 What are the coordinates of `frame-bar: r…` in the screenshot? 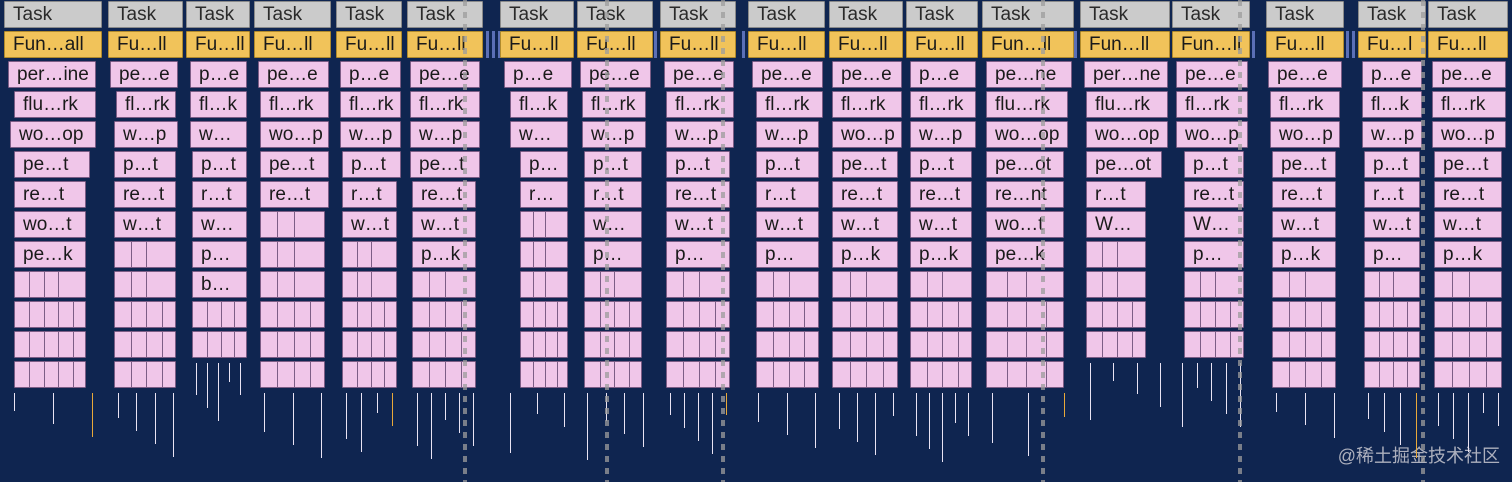 It's located at (544, 194).